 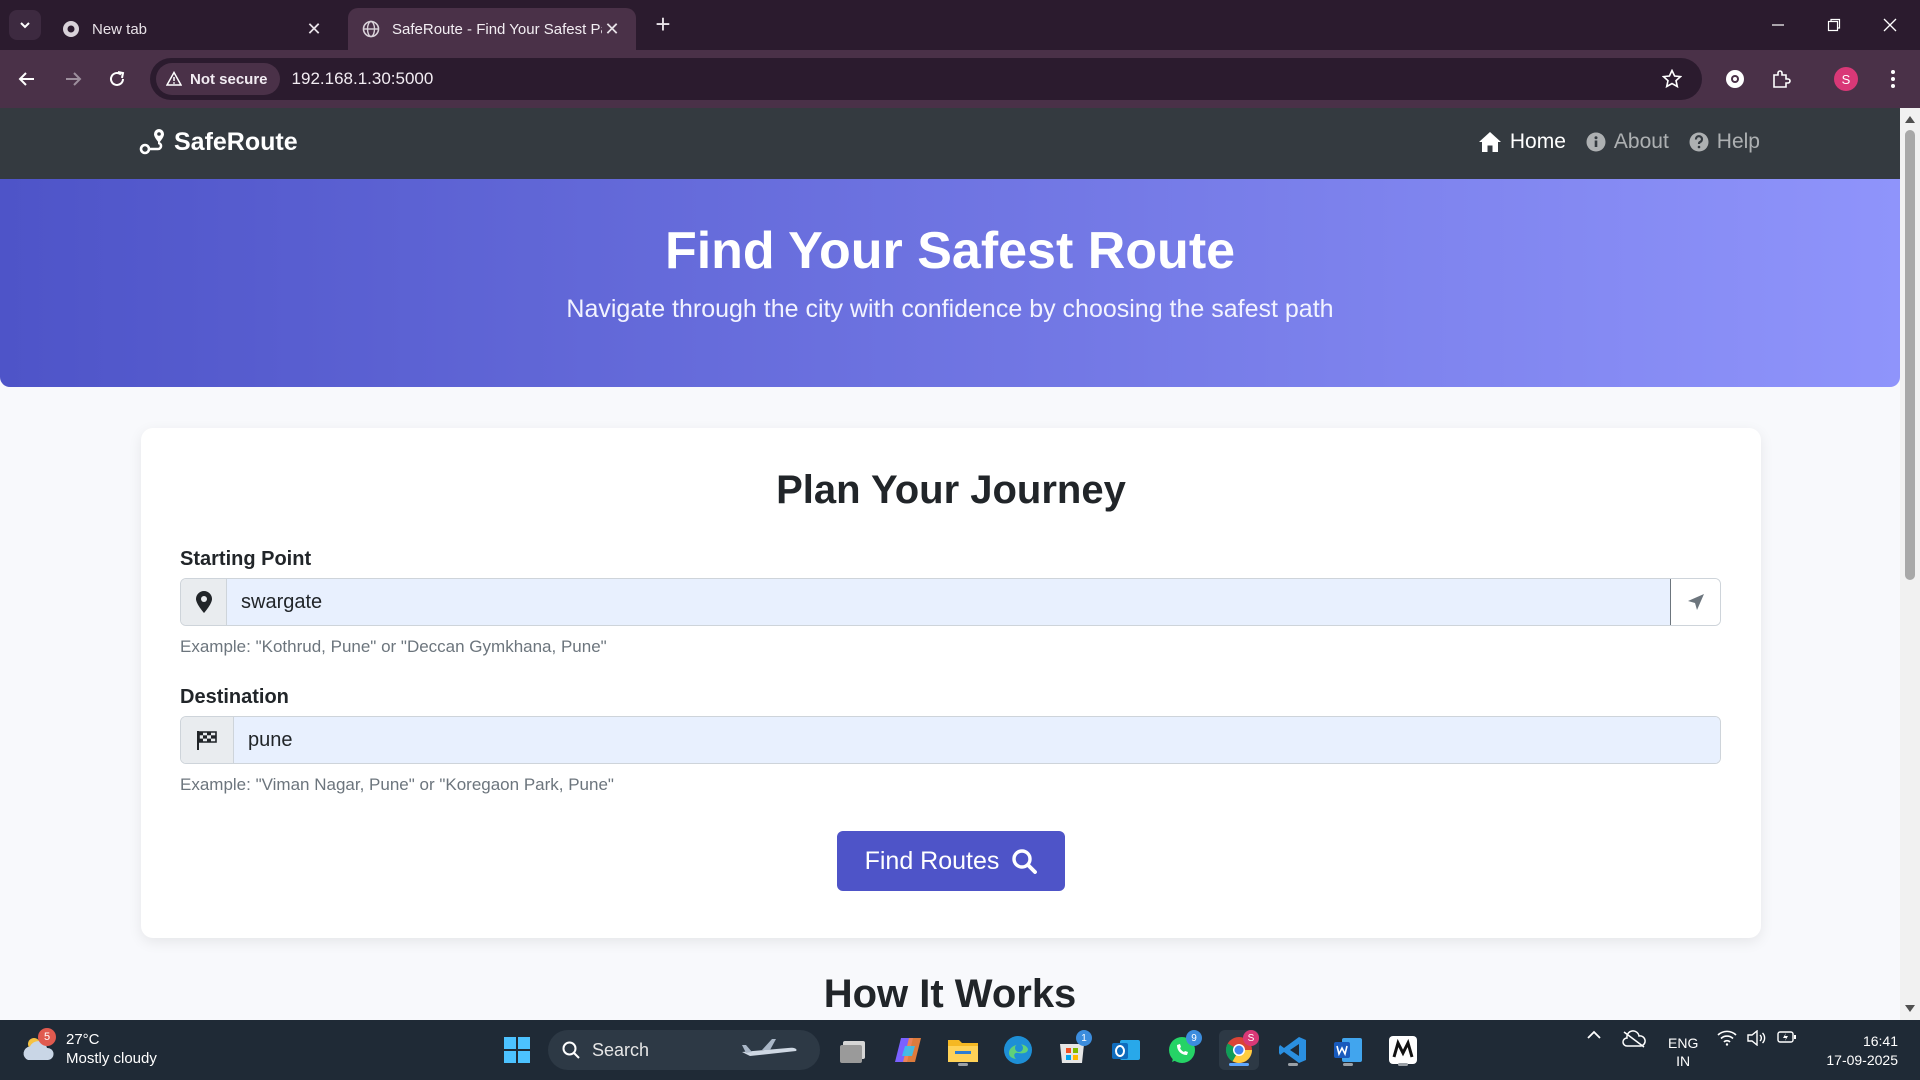 I want to click on notion-like-app-button, so click(x=1403, y=1050).